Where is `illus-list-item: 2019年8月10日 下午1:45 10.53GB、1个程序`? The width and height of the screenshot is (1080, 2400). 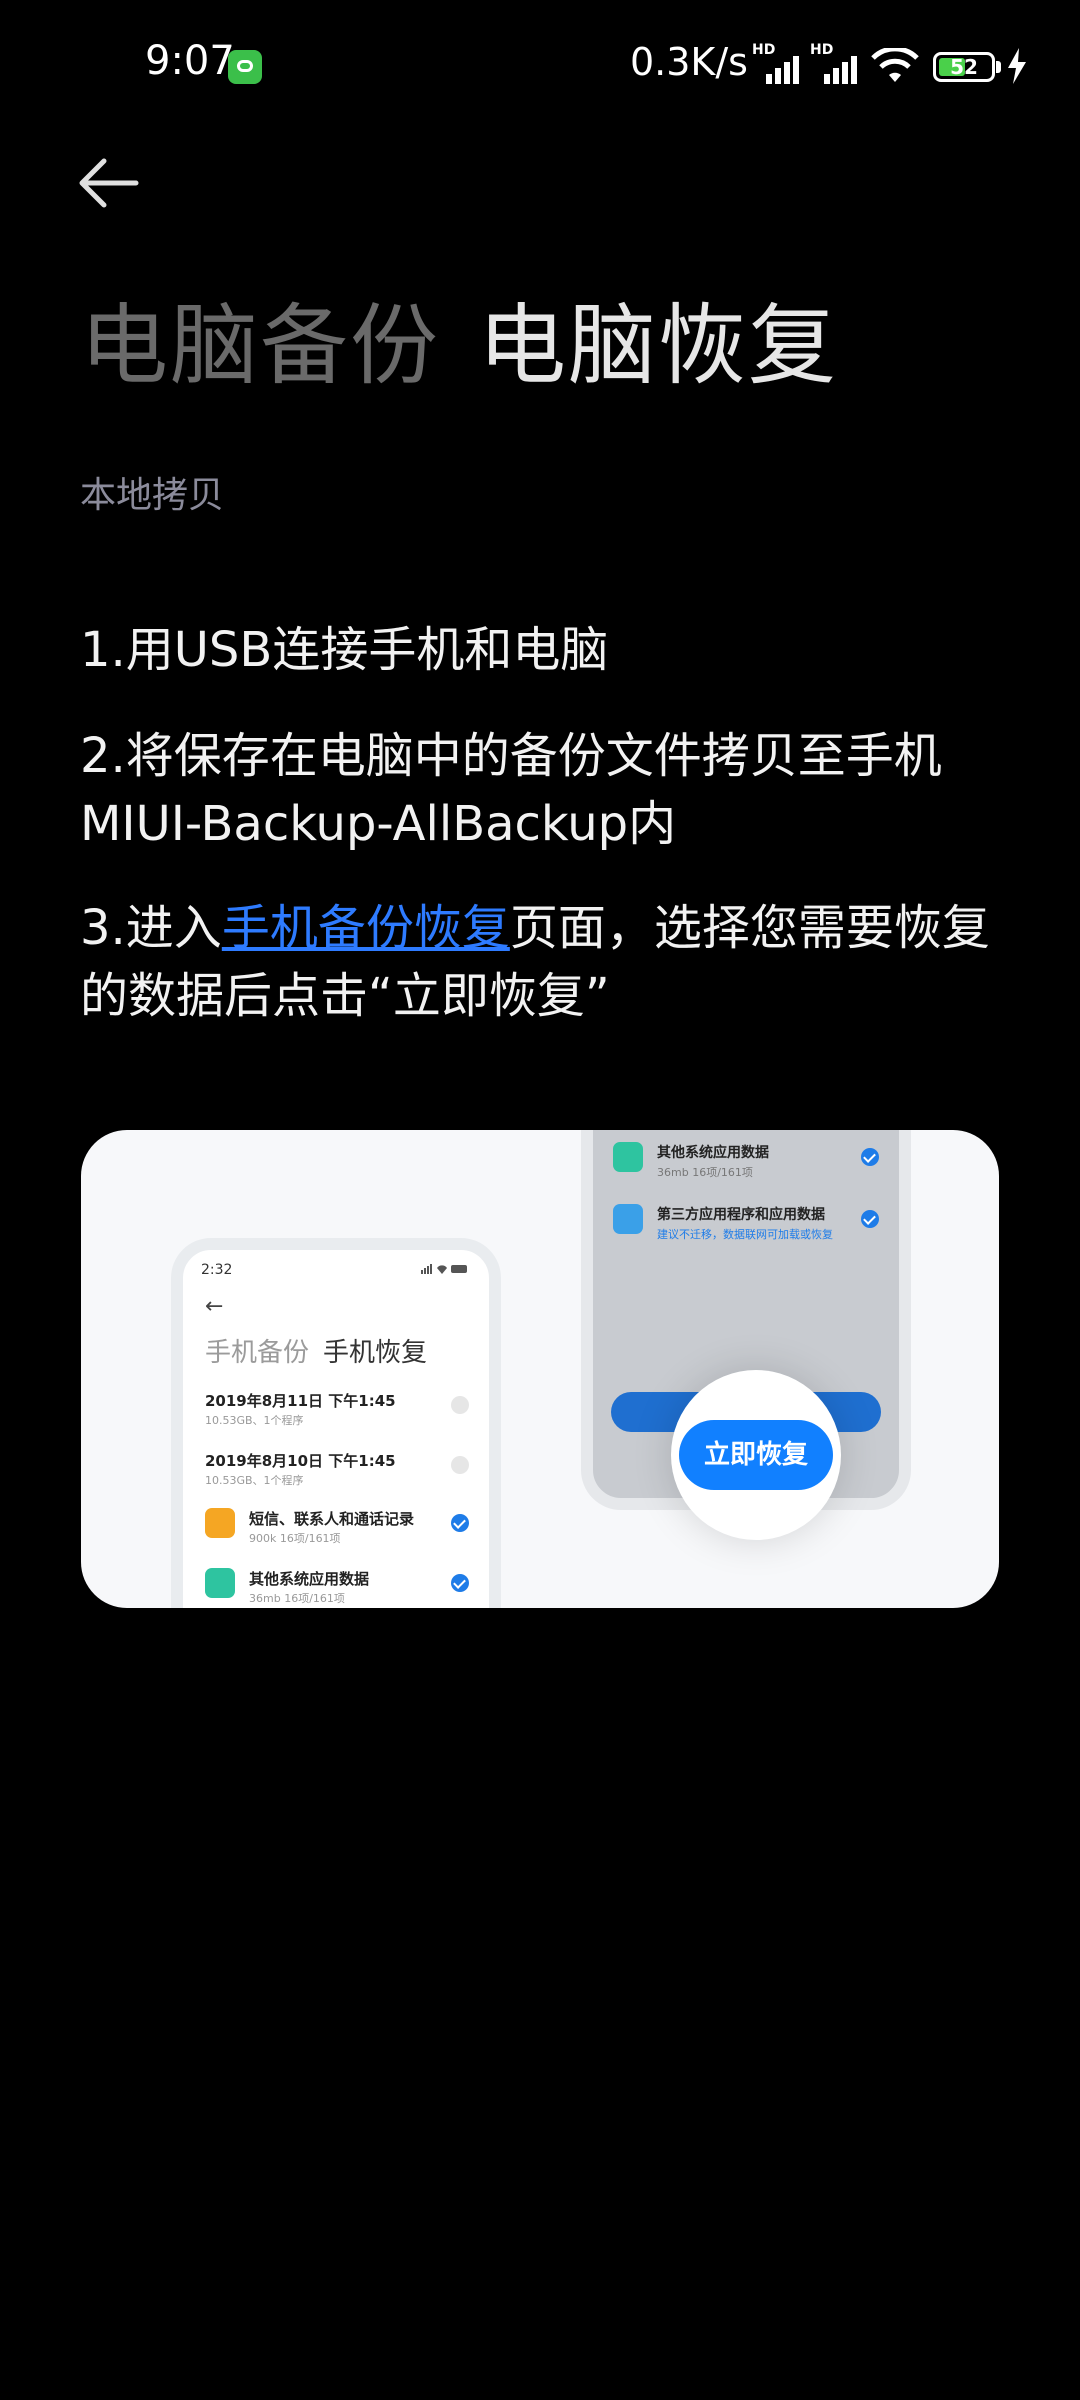 illus-list-item: 2019年8月10日 下午1:45 10.53GB、1个程序 is located at coordinates (337, 1475).